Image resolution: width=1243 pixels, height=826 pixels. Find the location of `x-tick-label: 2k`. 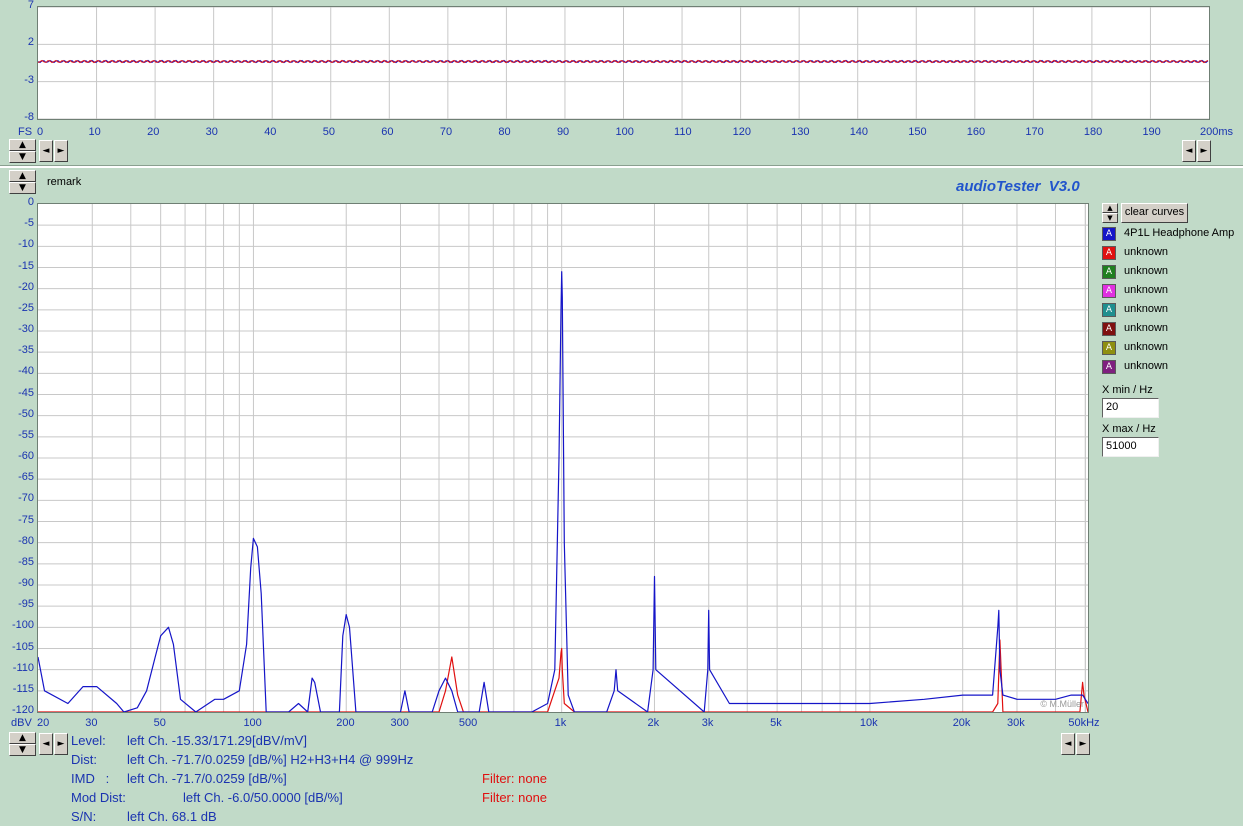

x-tick-label: 2k is located at coordinates (653, 723).